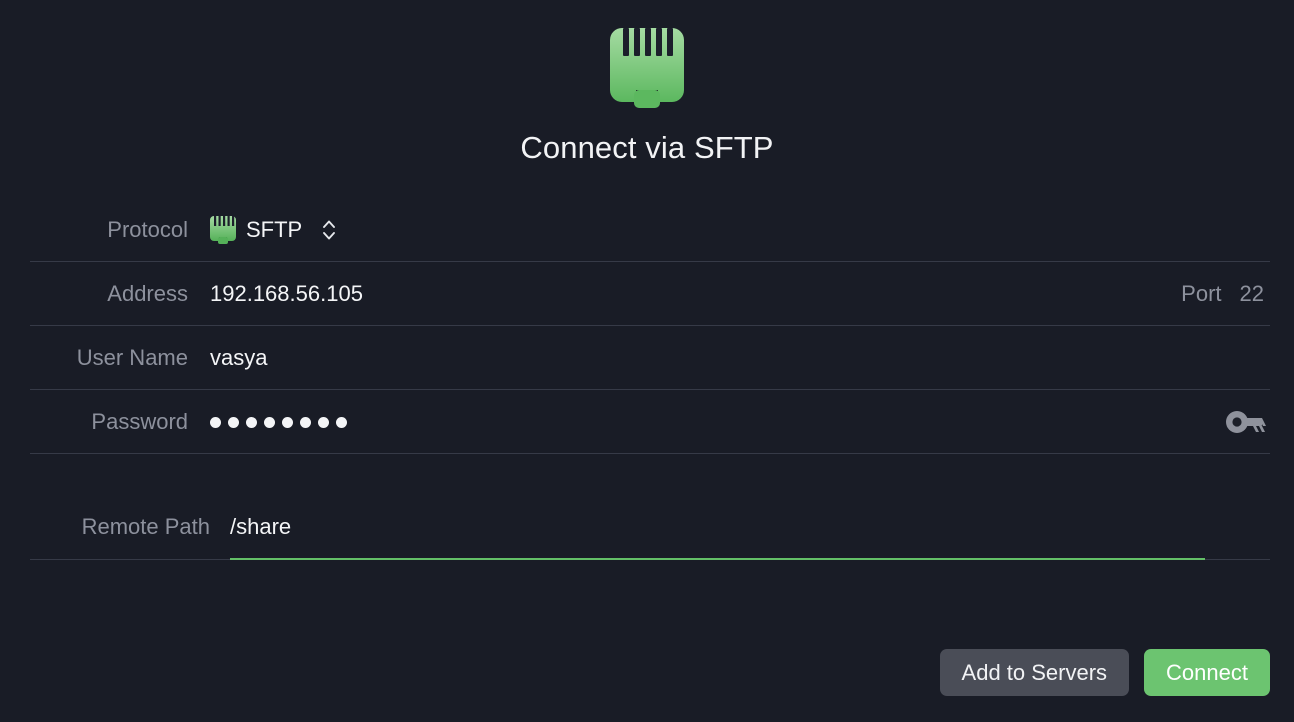 This screenshot has width=1294, height=722. What do you see at coordinates (1207, 672) in the screenshot?
I see `connect-button: Connect` at bounding box center [1207, 672].